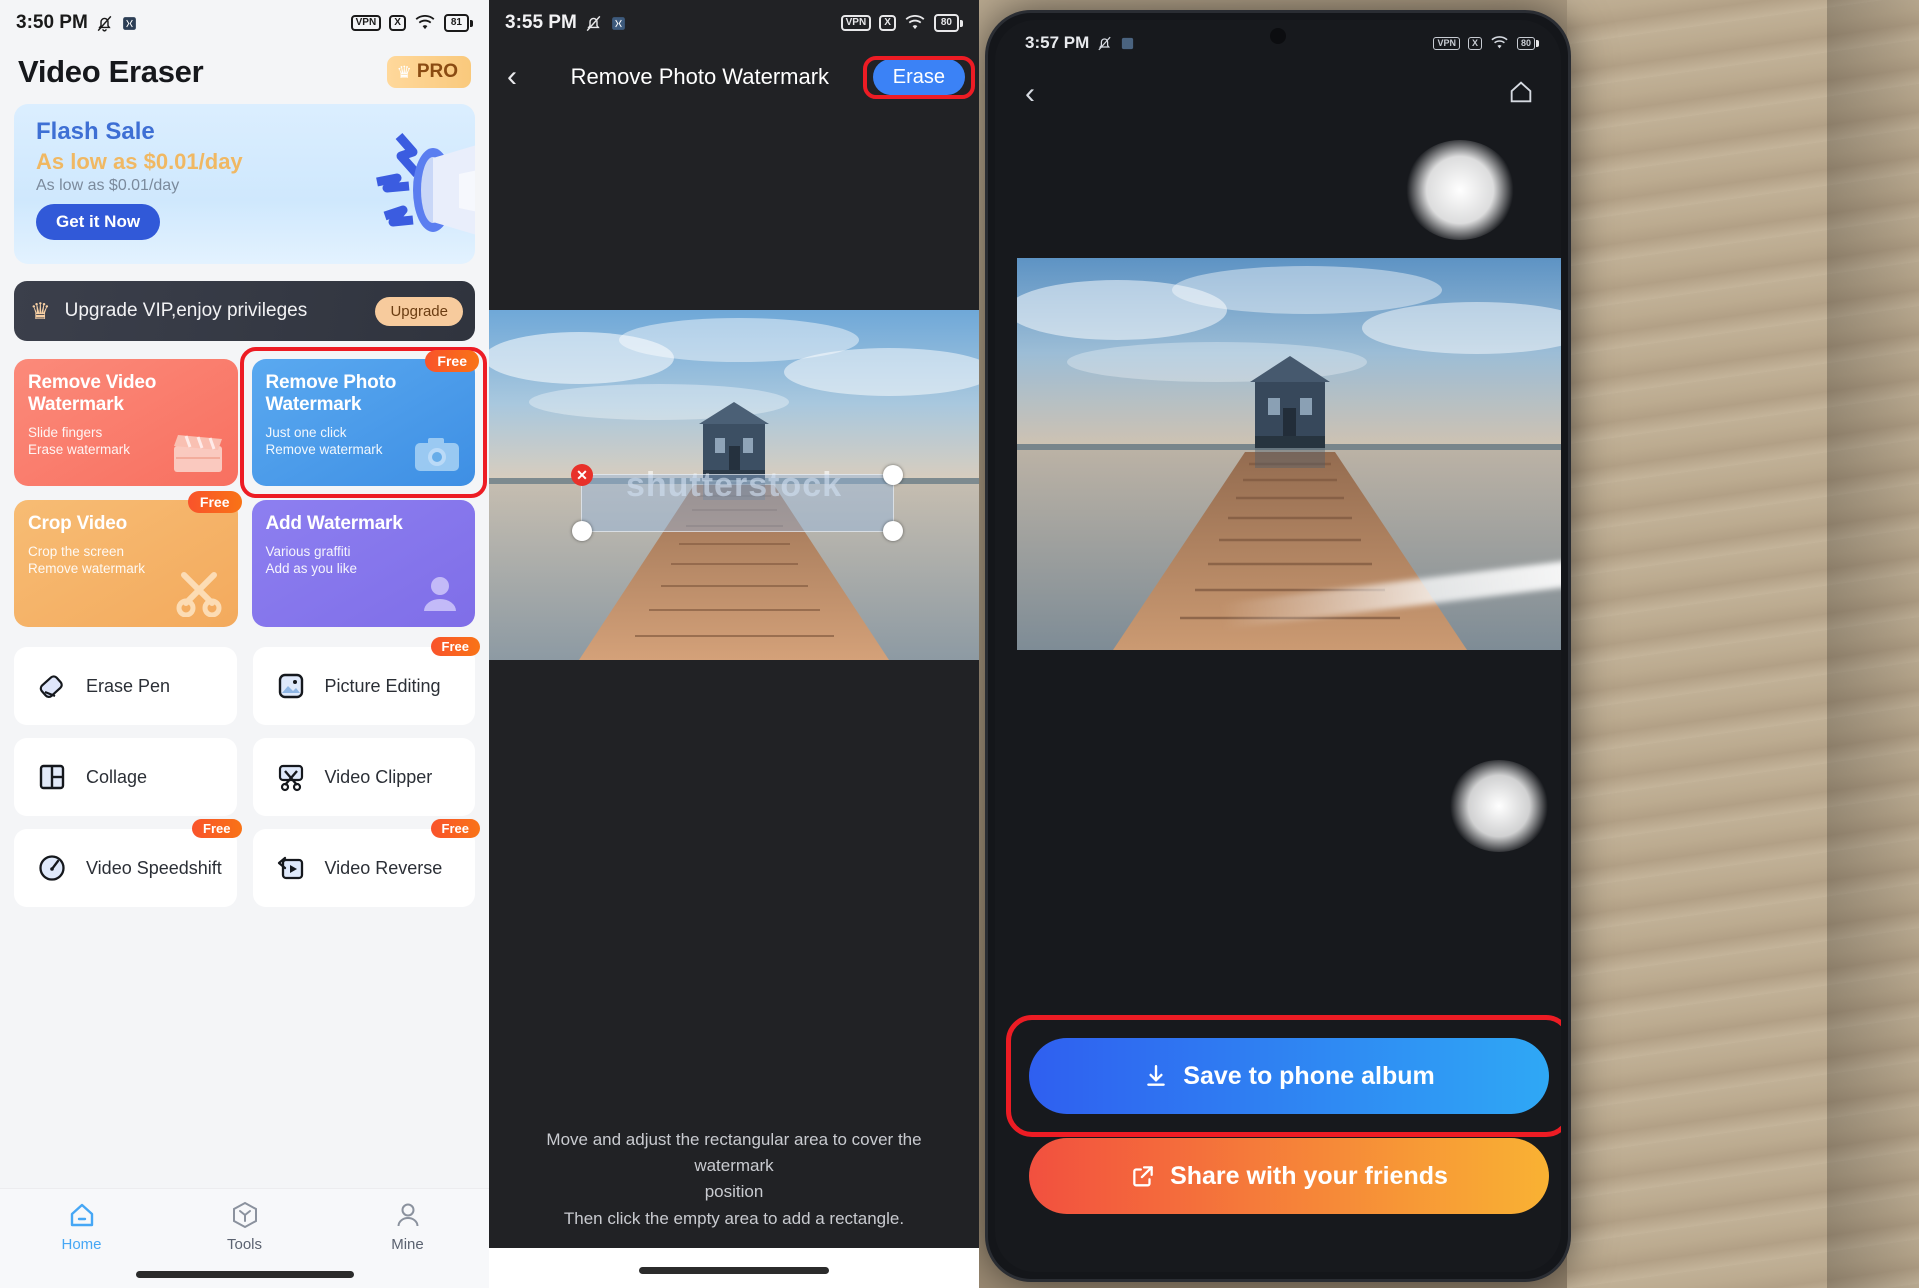 The height and width of the screenshot is (1288, 1919). What do you see at coordinates (111, 71) in the screenshot?
I see `page-title: Video Eraser` at bounding box center [111, 71].